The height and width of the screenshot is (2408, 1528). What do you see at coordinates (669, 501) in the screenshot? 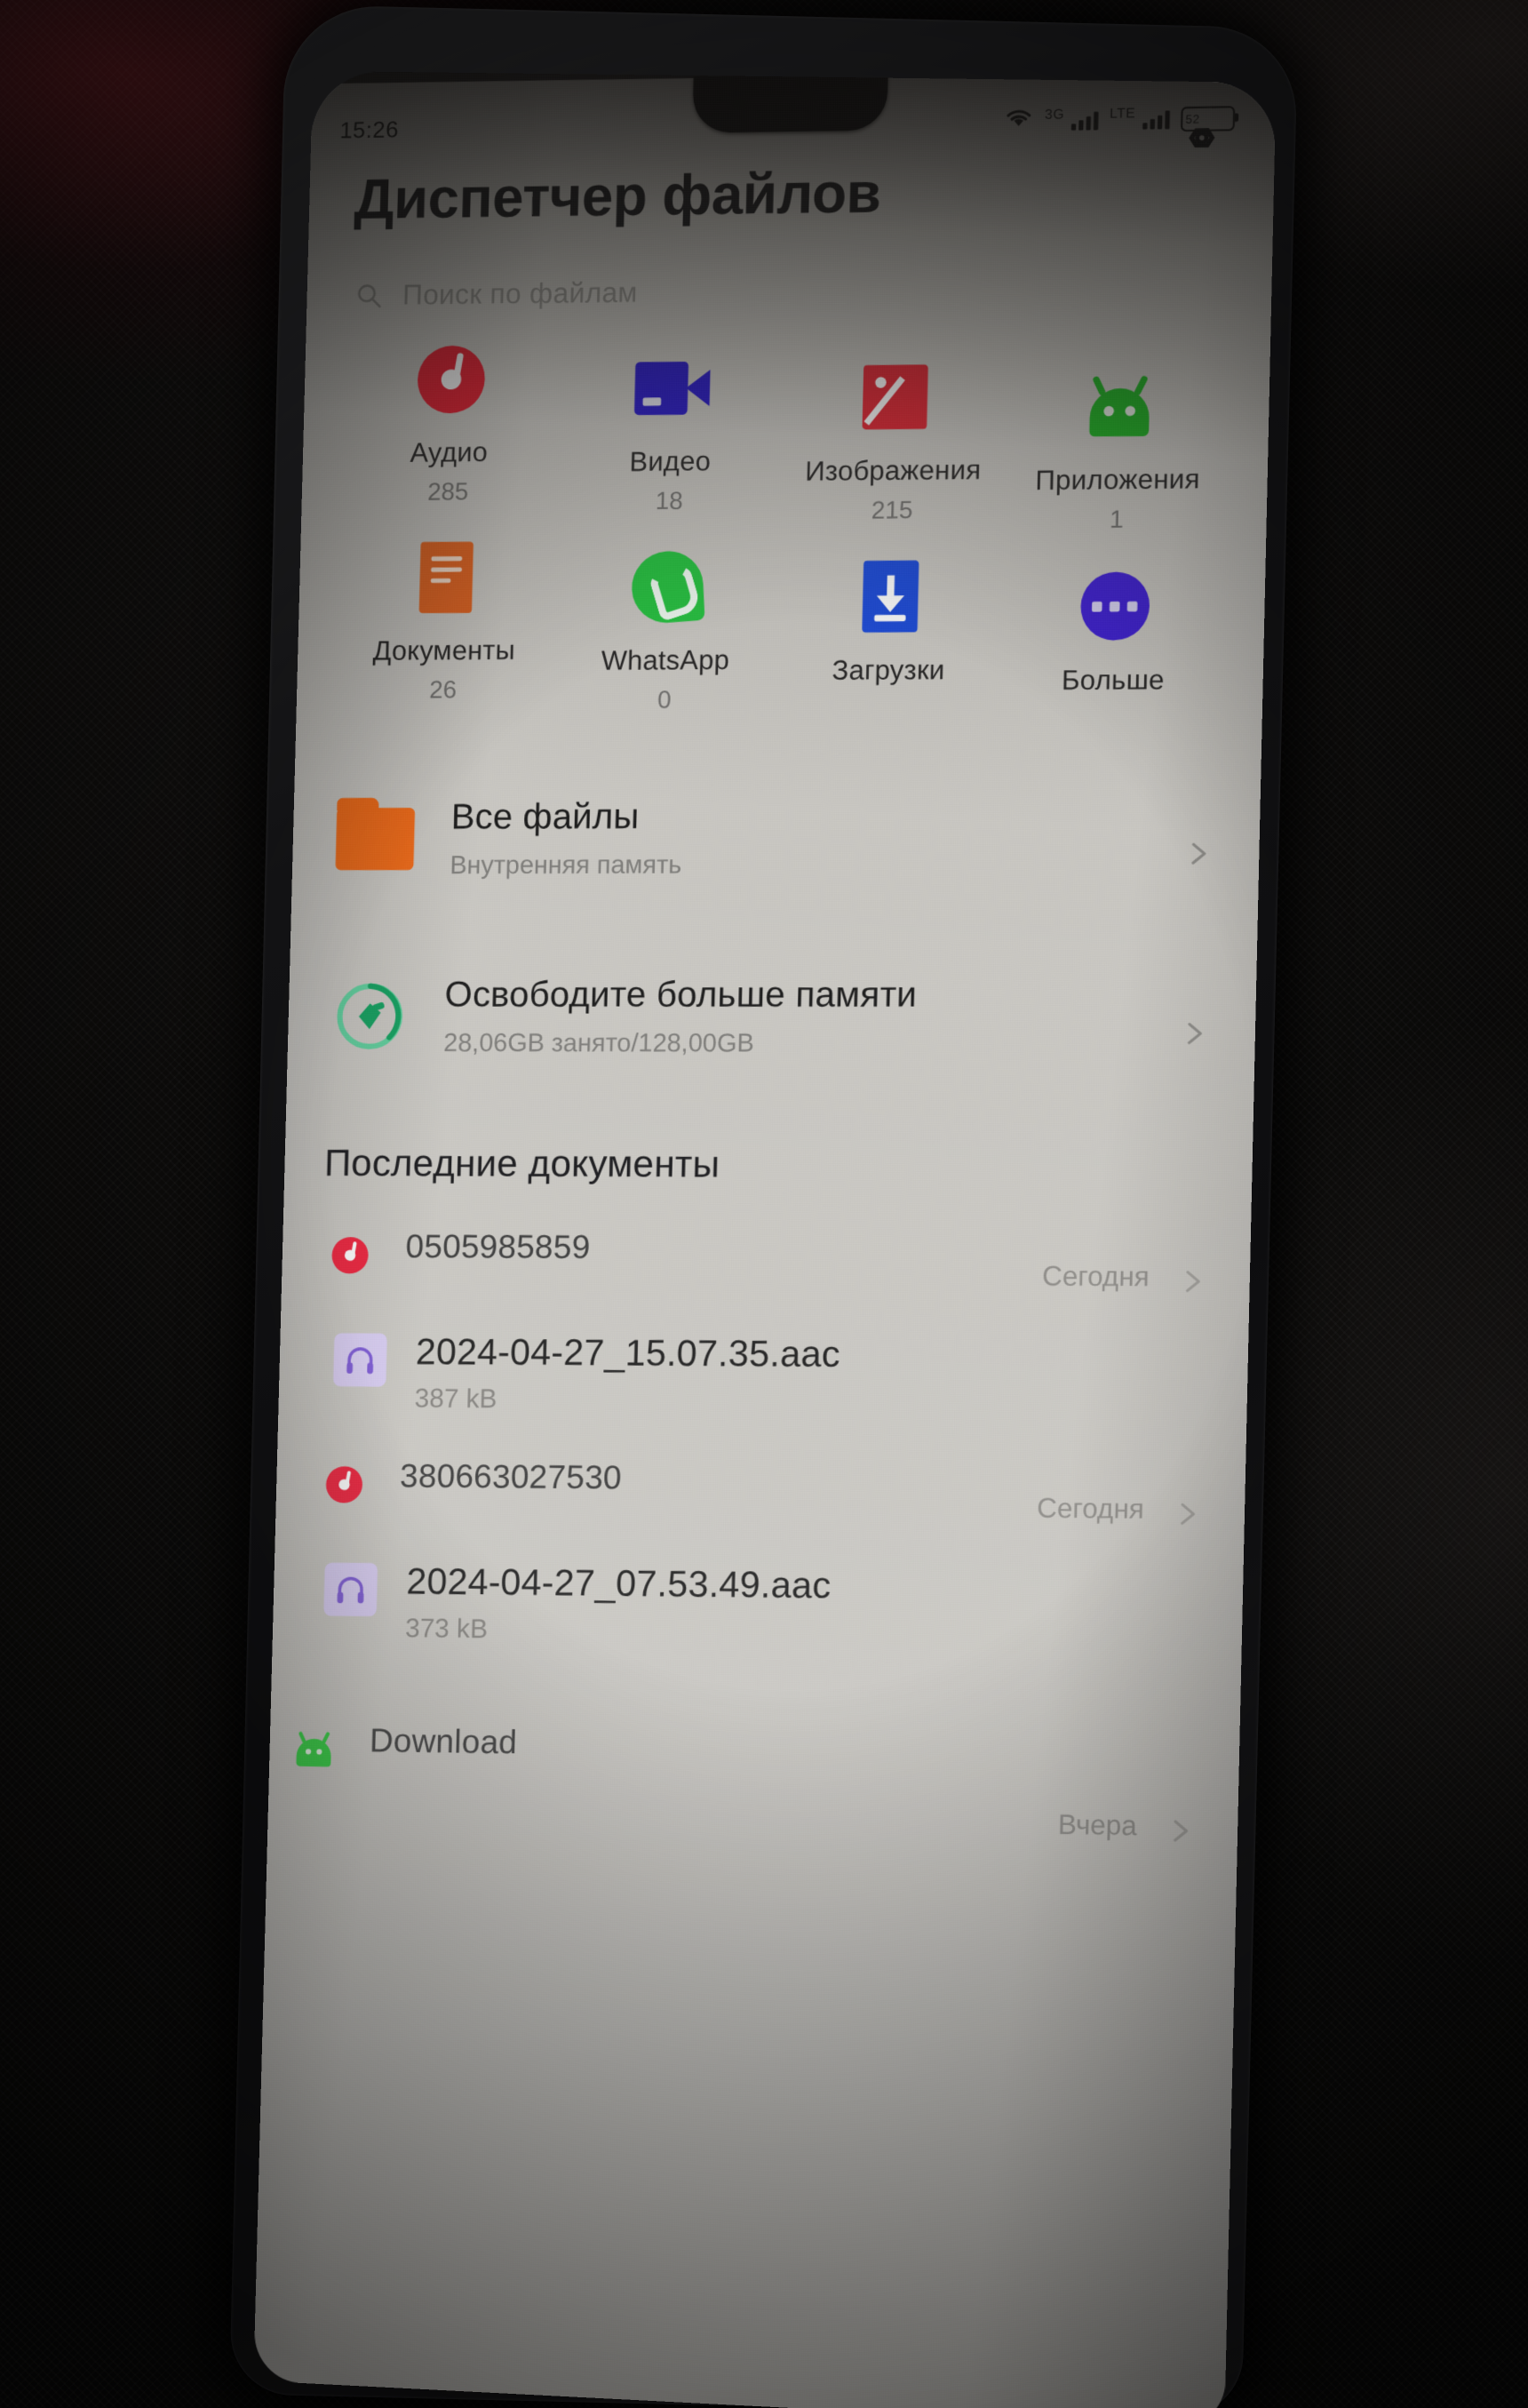
I see `category-count: 18` at bounding box center [669, 501].